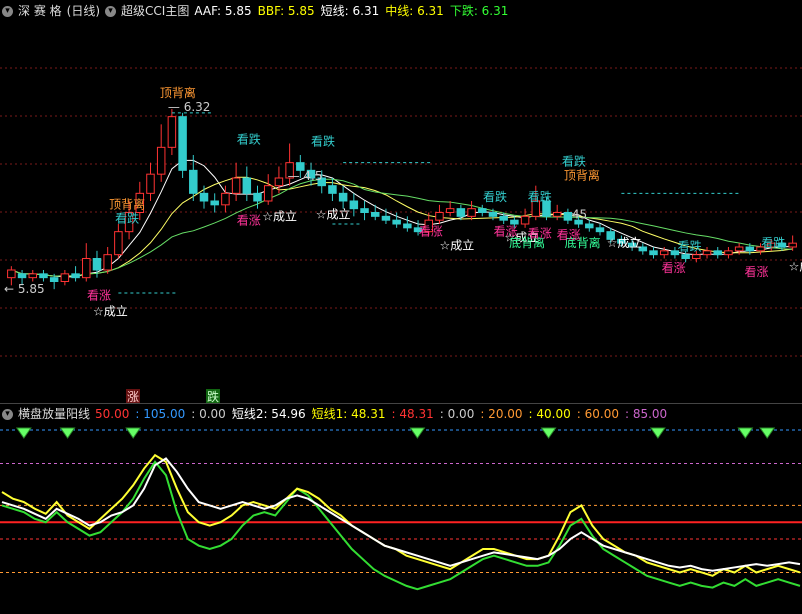  Describe the element at coordinates (213, 396) in the screenshot. I see `die-tag: 跌` at that location.